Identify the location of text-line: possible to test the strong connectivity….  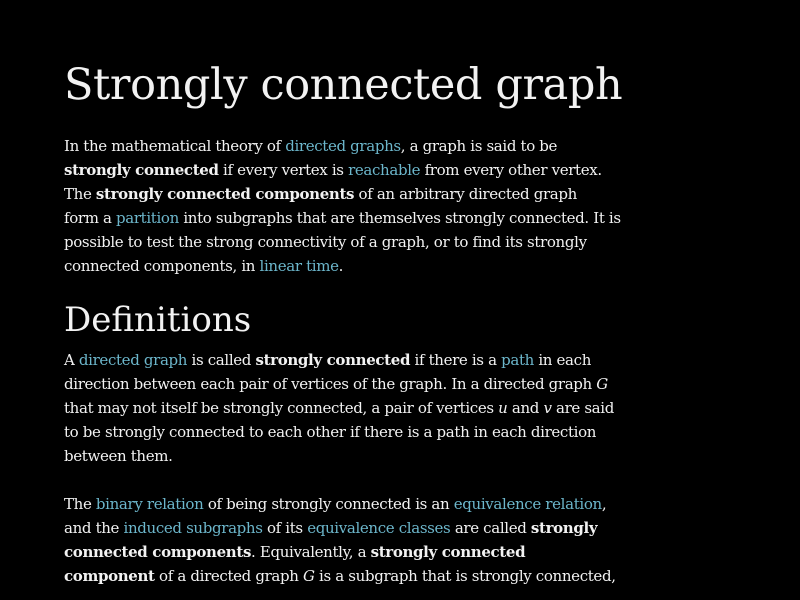
(325, 242).